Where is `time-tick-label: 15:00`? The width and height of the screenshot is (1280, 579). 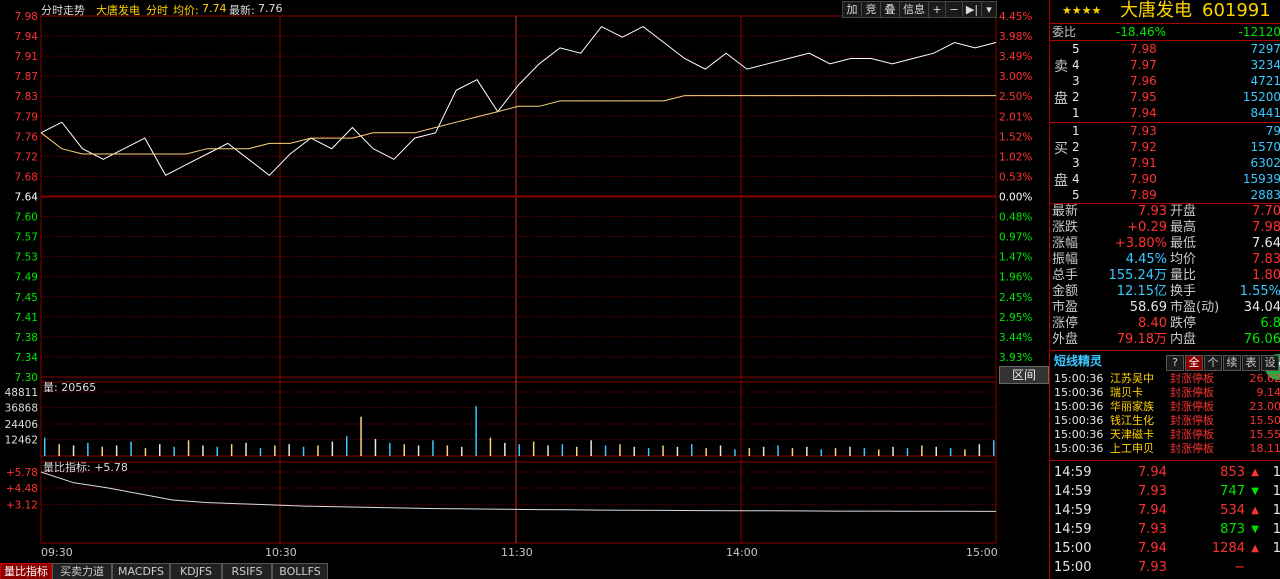
time-tick-label: 15:00 is located at coordinates (982, 552).